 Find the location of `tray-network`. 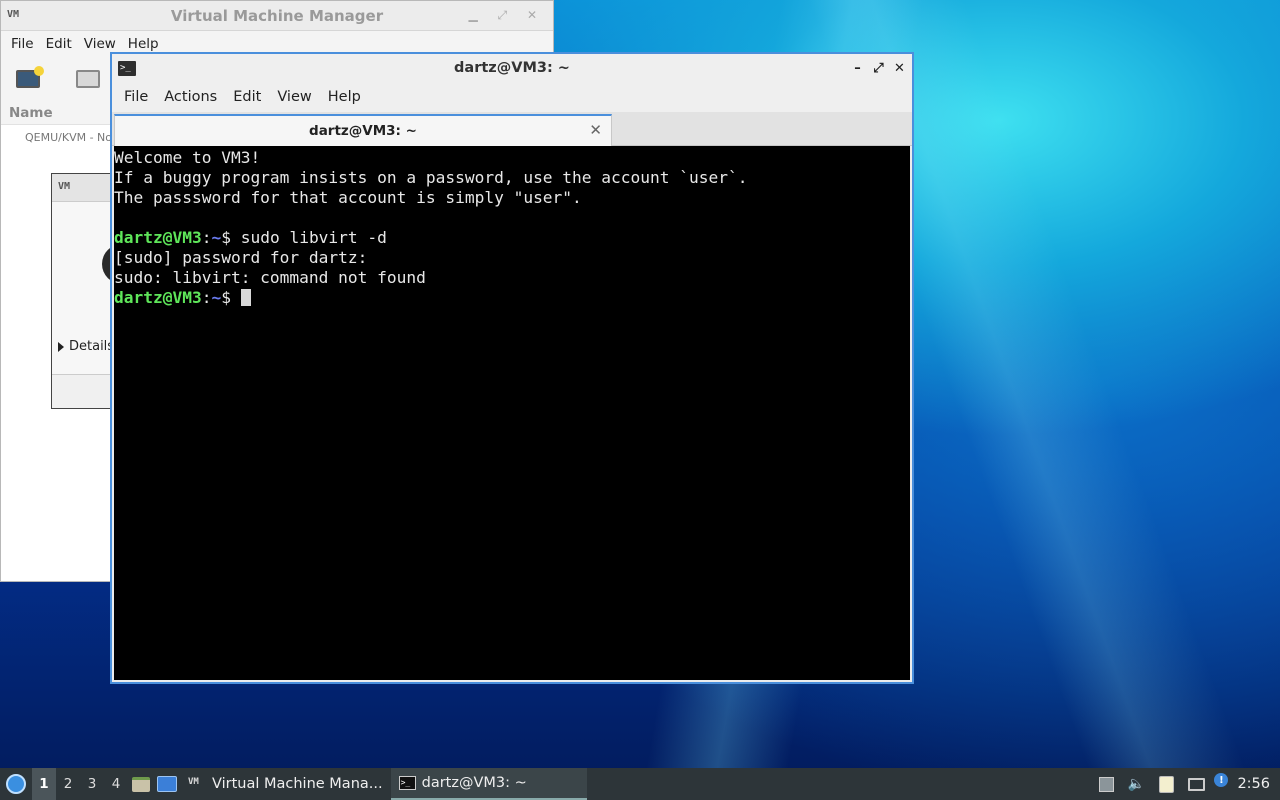

tray-network is located at coordinates (1196, 784).